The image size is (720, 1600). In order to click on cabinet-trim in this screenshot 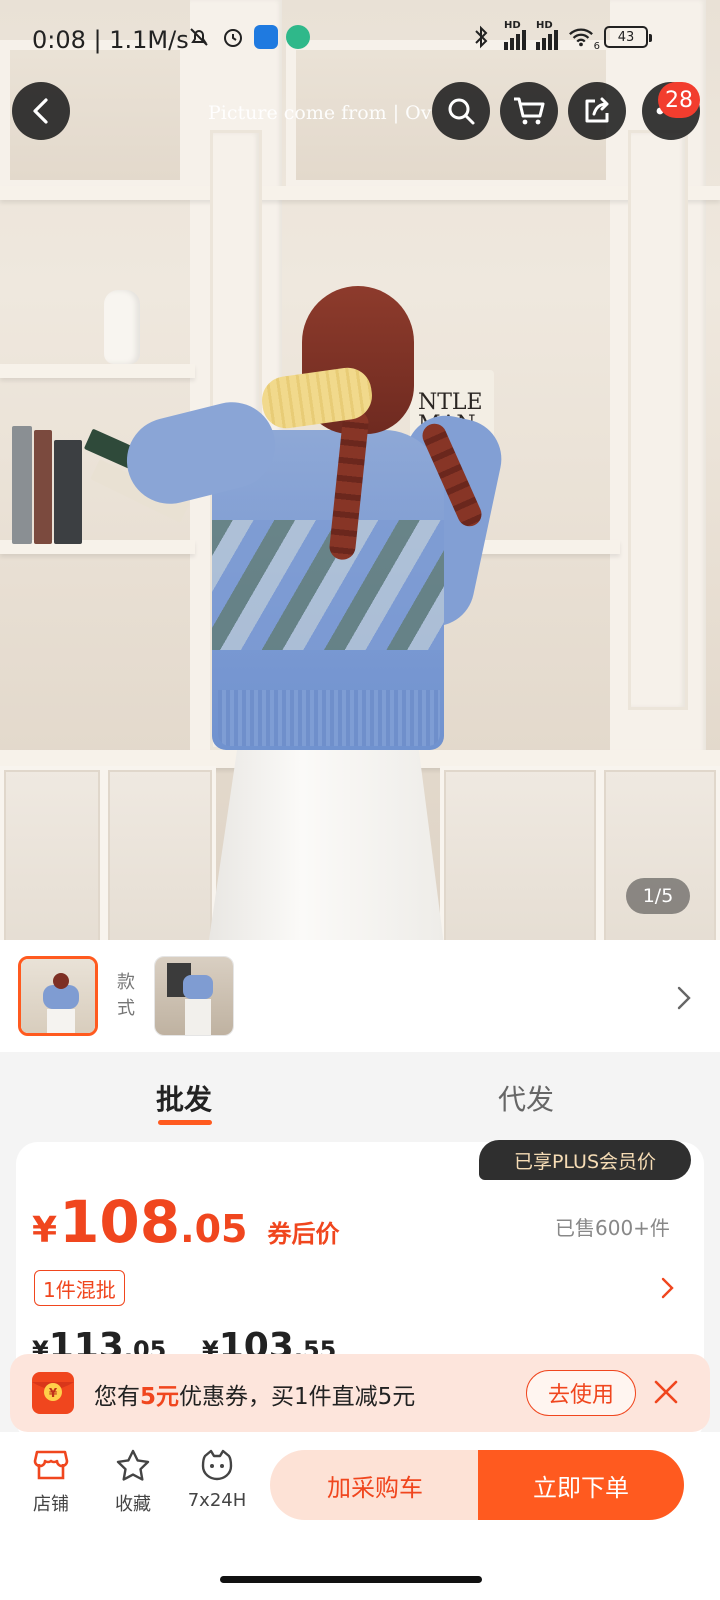, I will do `click(658, 420)`.